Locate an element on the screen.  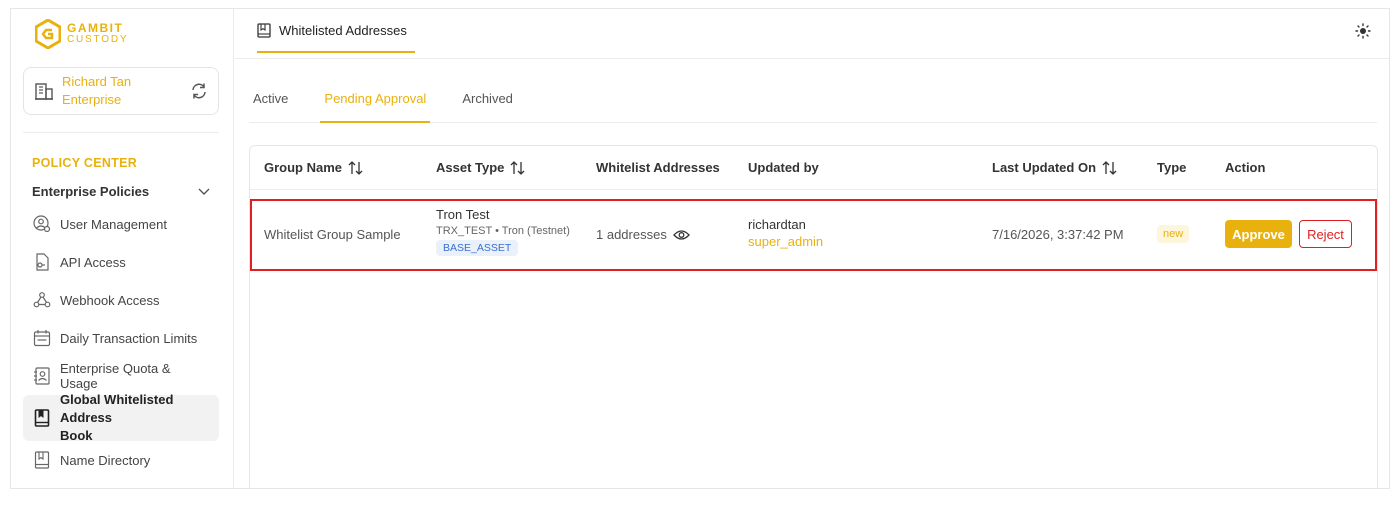
base-asset-badge: BASE_ASSET is located at coordinates (477, 248).